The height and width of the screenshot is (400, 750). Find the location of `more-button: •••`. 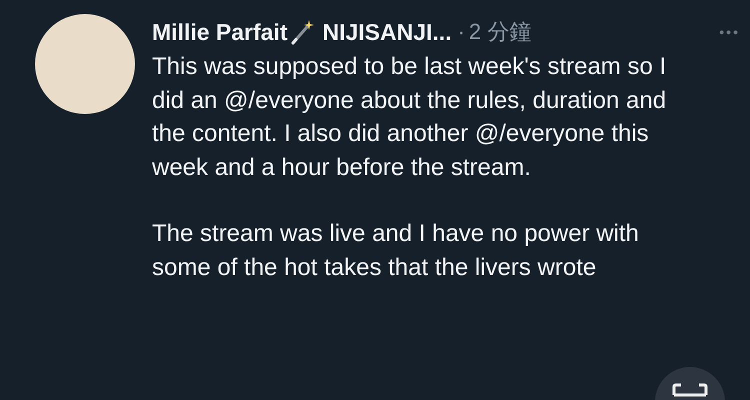

more-button: ••• is located at coordinates (729, 32).